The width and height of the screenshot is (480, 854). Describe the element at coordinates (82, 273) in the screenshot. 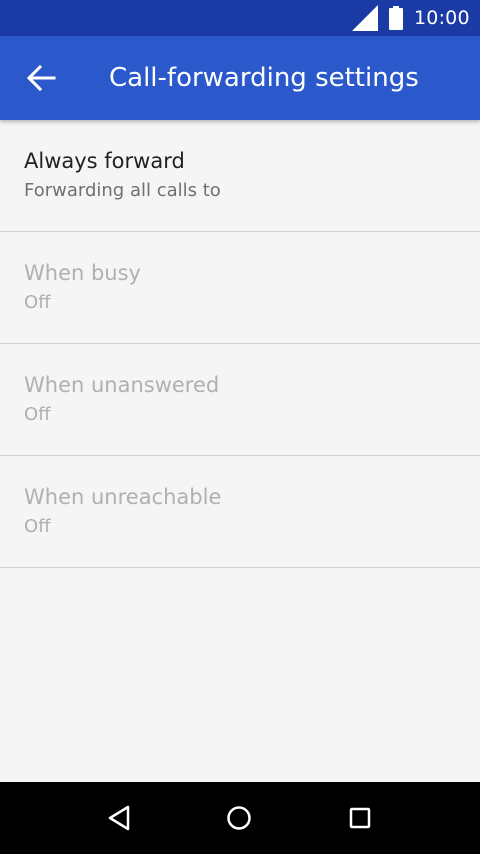

I see `setting-title: When busy` at that location.